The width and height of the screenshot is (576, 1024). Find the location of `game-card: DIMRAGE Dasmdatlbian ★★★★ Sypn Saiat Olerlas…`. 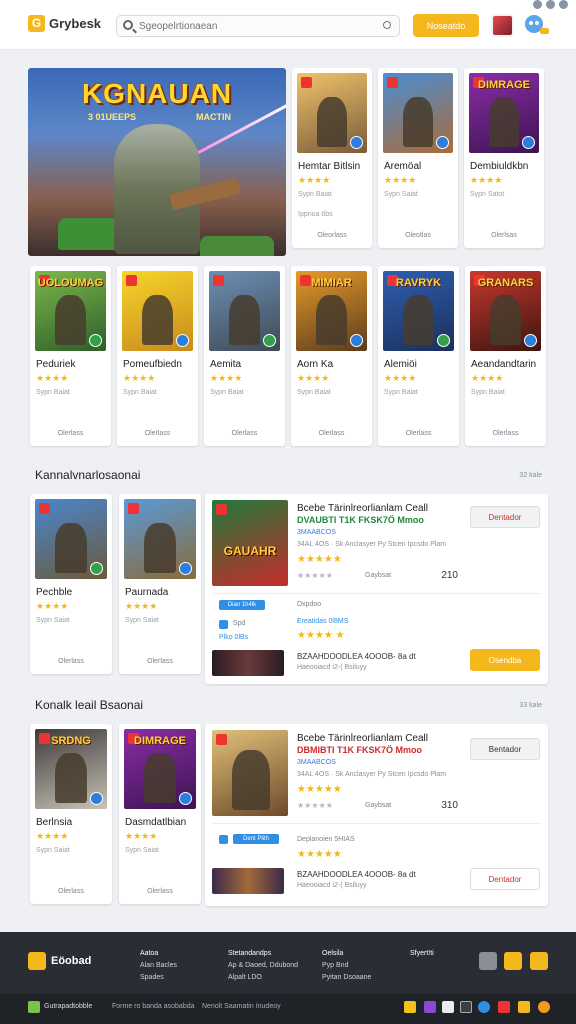

game-card: DIMRAGE Dasmdatlbian ★★★★ Sypn Saiat Olerlas… is located at coordinates (160, 814).